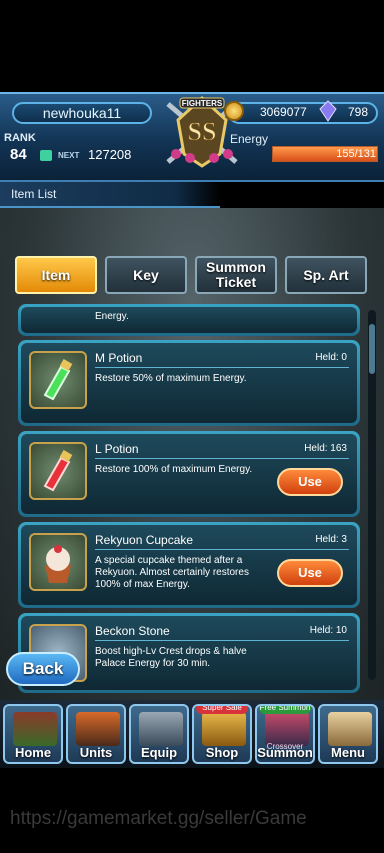  What do you see at coordinates (192, 46) in the screenshot?
I see `status-bar-area` at bounding box center [192, 46].